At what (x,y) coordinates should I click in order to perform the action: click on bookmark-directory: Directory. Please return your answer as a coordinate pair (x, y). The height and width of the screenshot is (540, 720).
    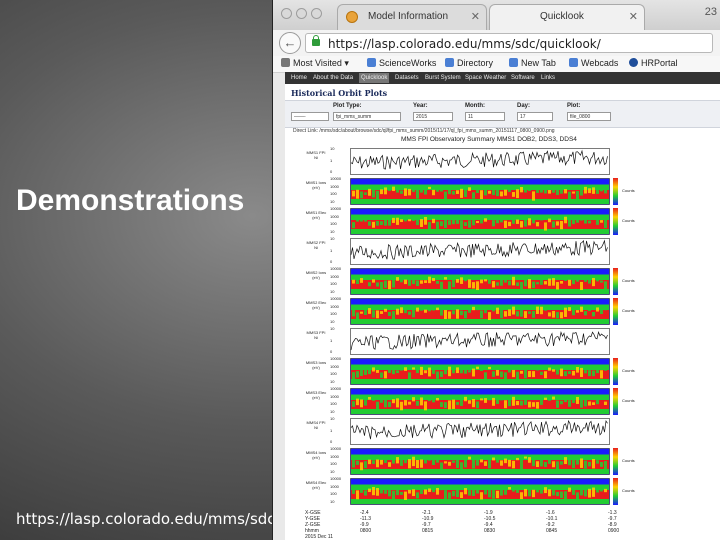
    Looking at the image, I should click on (469, 63).